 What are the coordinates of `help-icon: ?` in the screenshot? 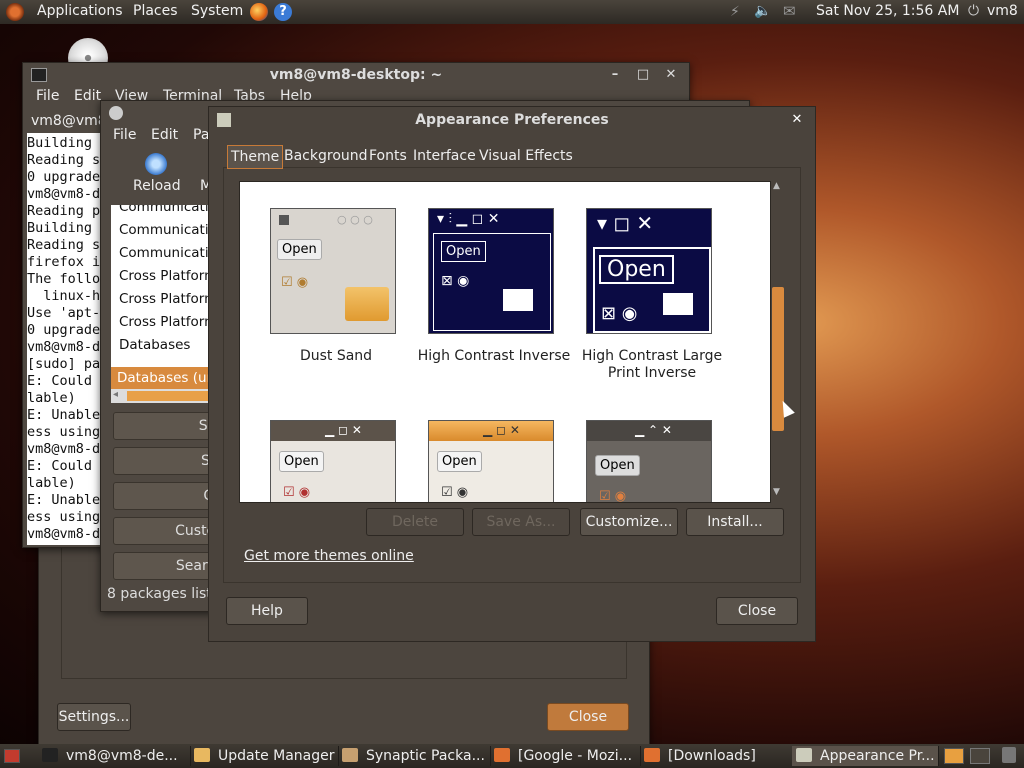 It's located at (283, 12).